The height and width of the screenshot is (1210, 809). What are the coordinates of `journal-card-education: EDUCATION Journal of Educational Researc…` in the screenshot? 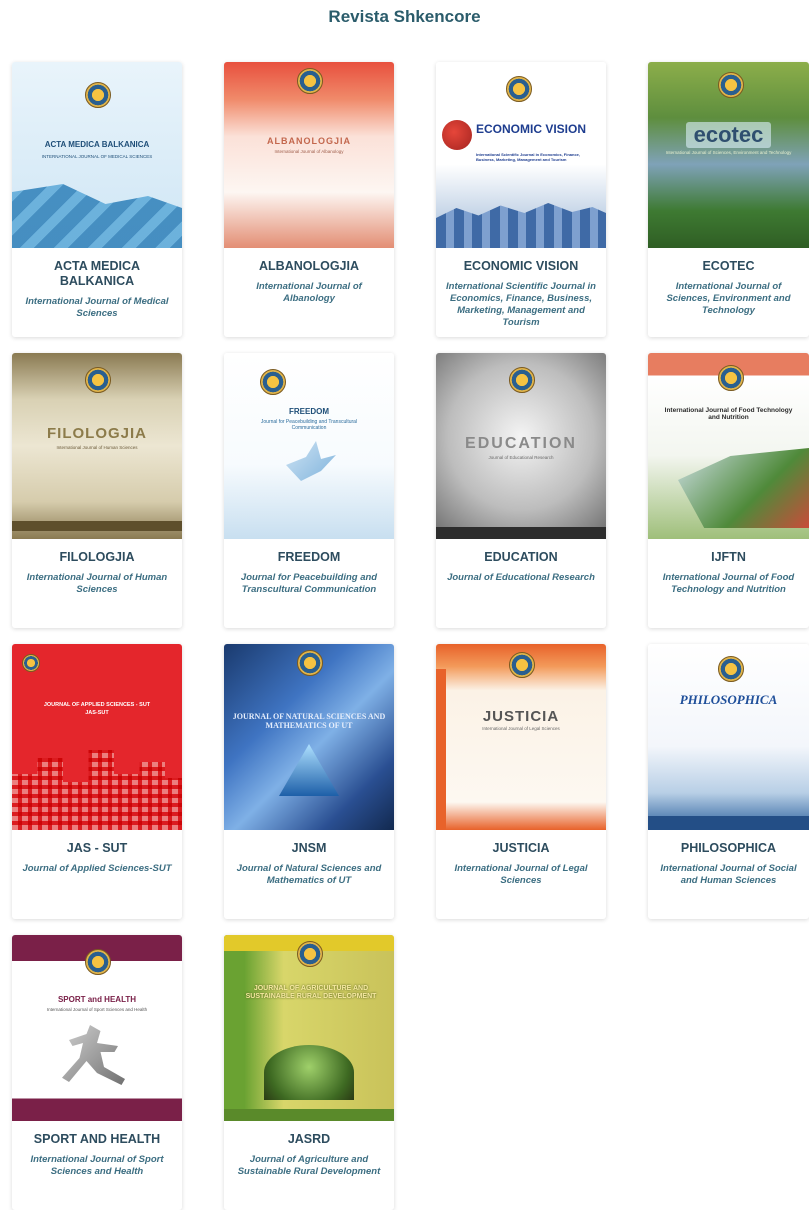 It's located at (521, 490).